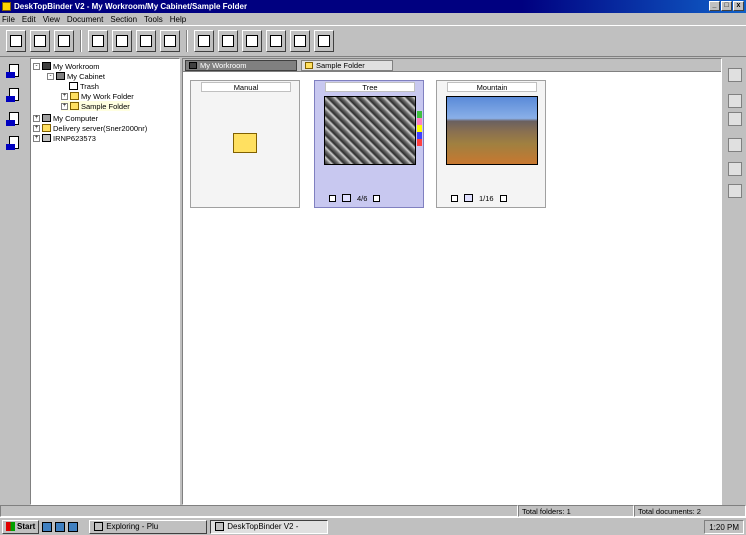 Image resolution: width=746 pixels, height=535 pixels. What do you see at coordinates (21, 526) in the screenshot?
I see `start-button: Start` at bounding box center [21, 526].